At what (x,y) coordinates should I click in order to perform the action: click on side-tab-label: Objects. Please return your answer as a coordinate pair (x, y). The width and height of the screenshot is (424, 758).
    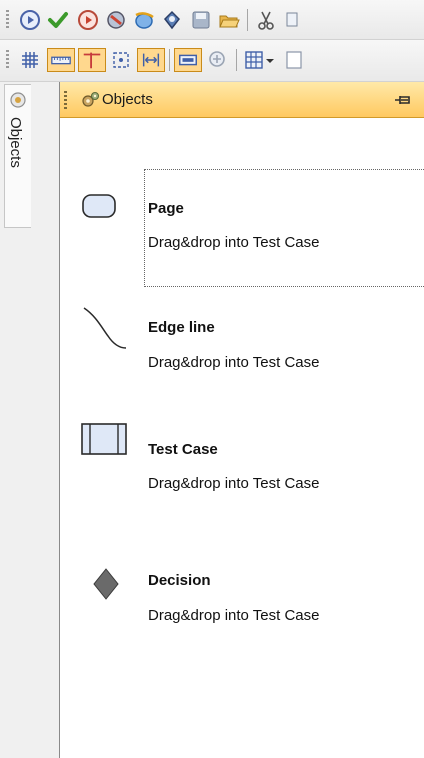
    Looking at the image, I should click on (15, 142).